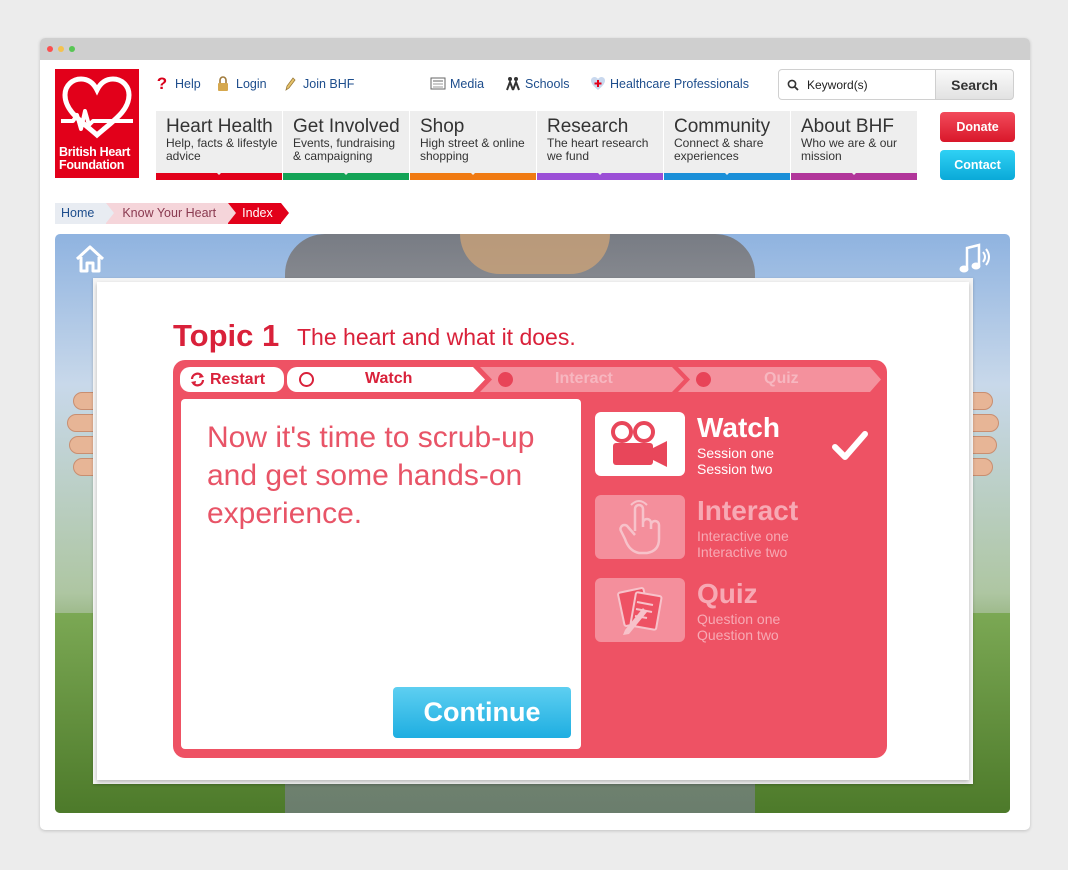 This screenshot has height=870, width=1068. Describe the element at coordinates (238, 379) in the screenshot. I see `restart-label: Restart` at that location.